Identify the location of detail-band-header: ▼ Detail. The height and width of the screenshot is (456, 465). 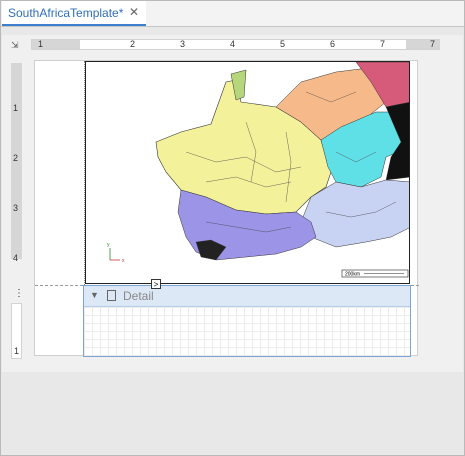
(247, 296).